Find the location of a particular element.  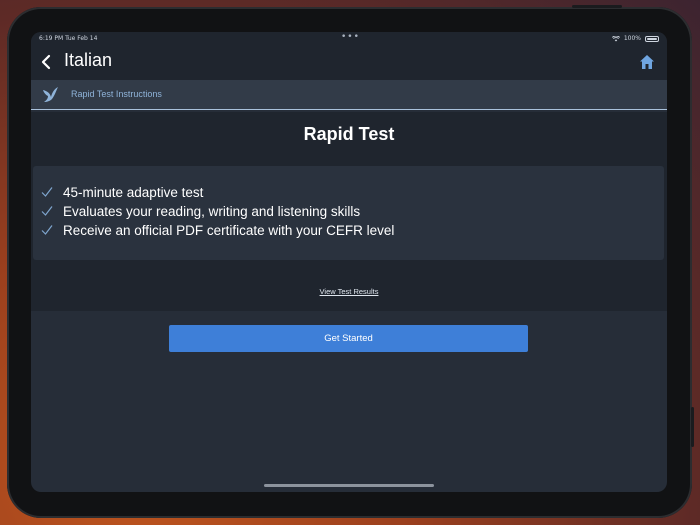

feature-text: 45-minute adaptive test is located at coordinates (133, 192).